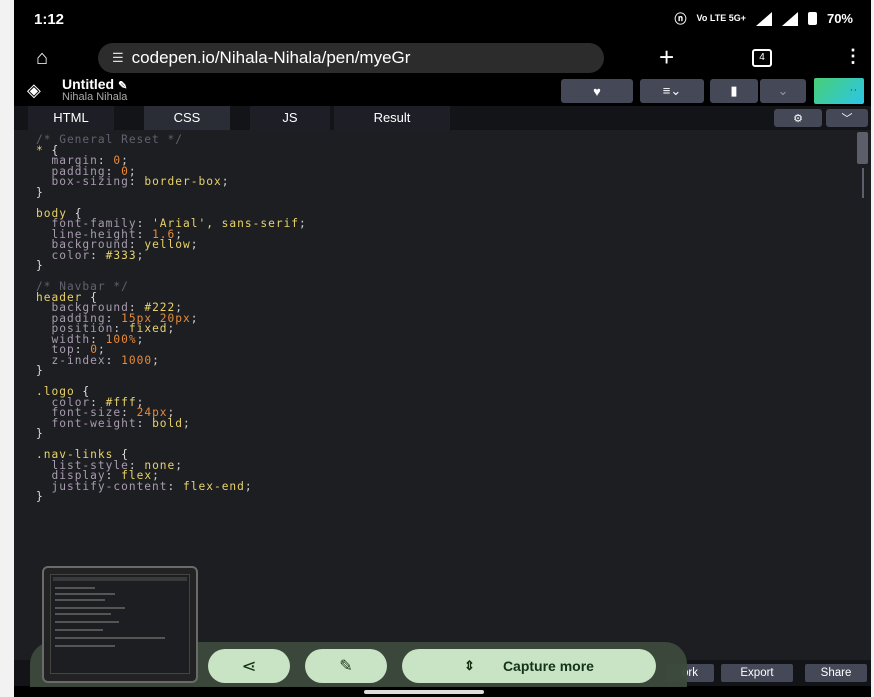 Image resolution: width=874 pixels, height=697 pixels. I want to click on codepen-logo-icon: ◈, so click(34, 90).